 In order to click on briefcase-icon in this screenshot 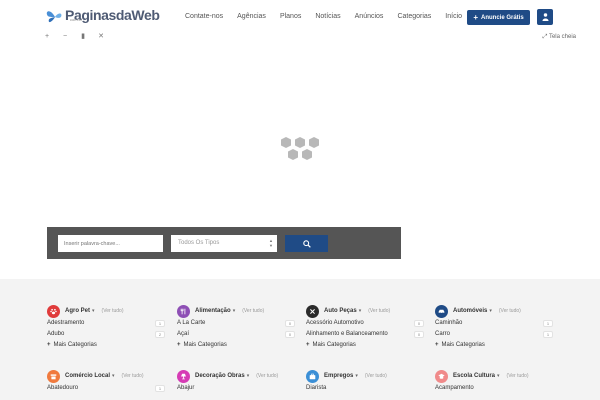, I will do `click(312, 376)`.